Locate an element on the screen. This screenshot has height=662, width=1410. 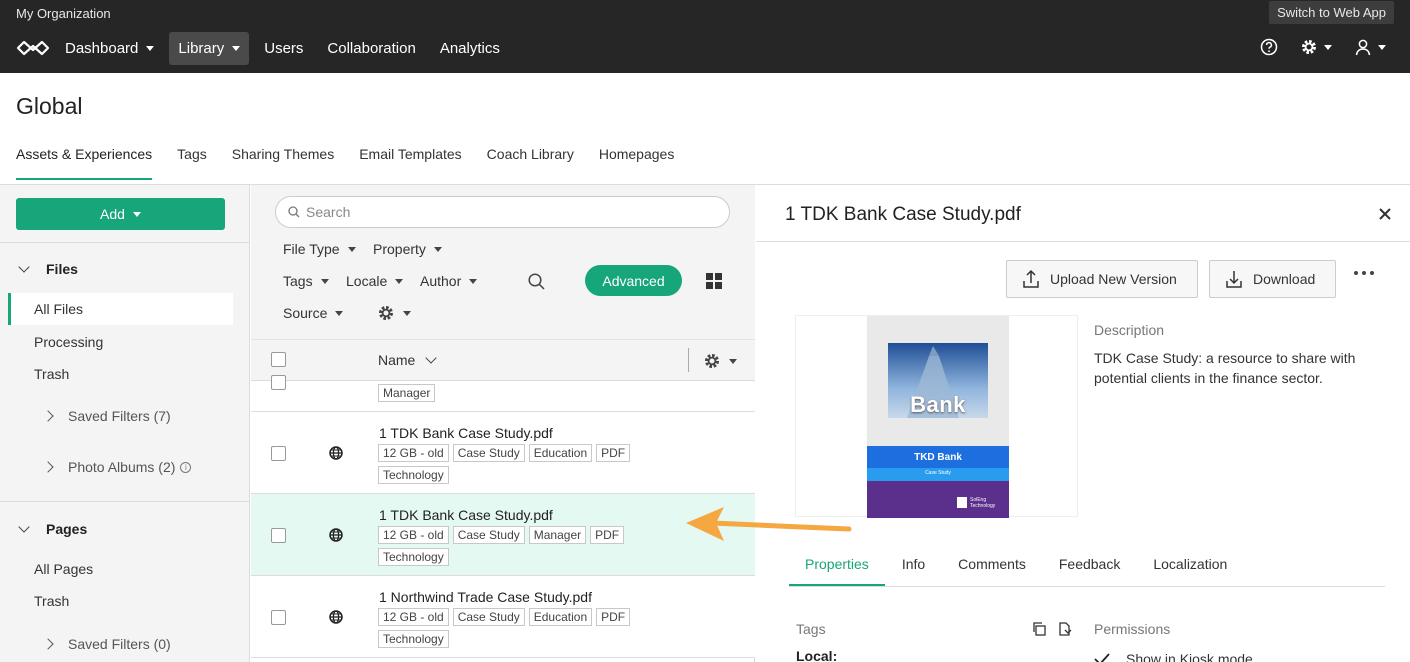
nav-dashboard: Dashboard is located at coordinates (109, 48).